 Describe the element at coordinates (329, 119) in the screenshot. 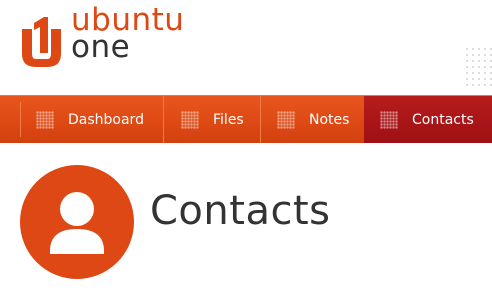

I see `nav-item-label: Notes` at that location.